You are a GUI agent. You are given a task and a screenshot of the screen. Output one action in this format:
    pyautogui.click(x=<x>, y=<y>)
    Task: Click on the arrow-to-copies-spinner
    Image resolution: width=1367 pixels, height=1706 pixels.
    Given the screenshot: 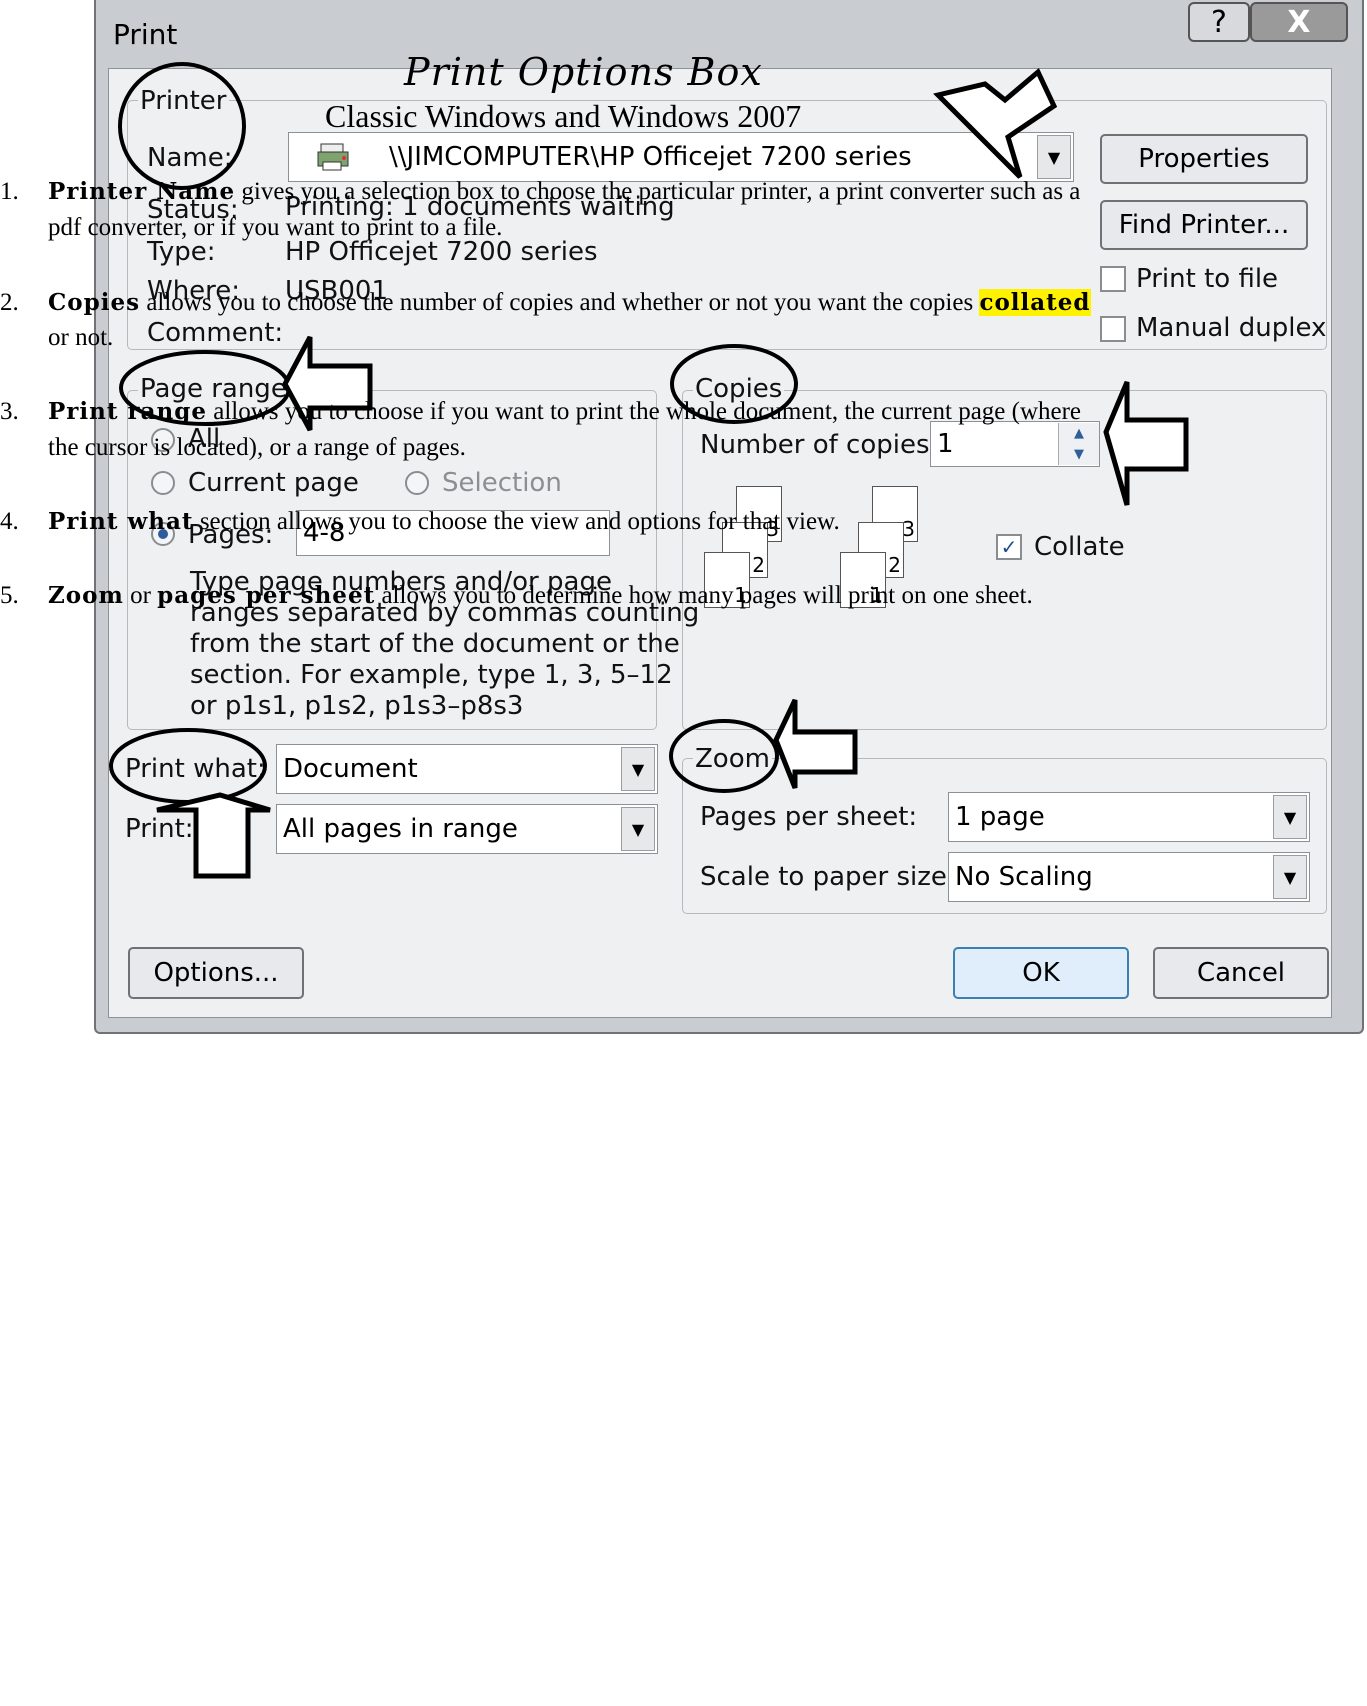 What is the action you would take?
    pyautogui.click(x=1146, y=443)
    